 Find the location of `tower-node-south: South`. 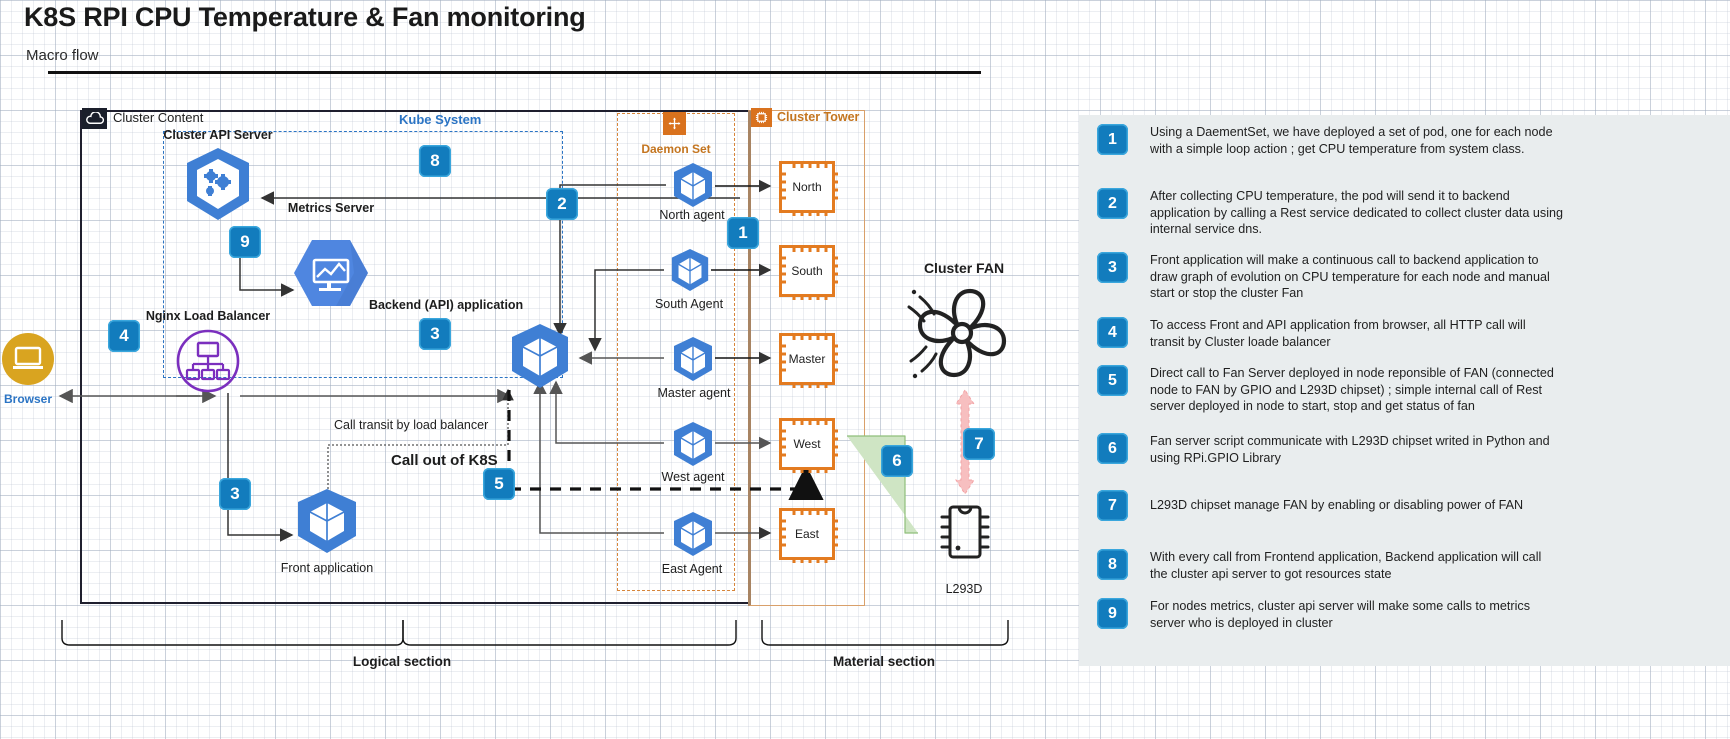

tower-node-south: South is located at coordinates (808, 272).